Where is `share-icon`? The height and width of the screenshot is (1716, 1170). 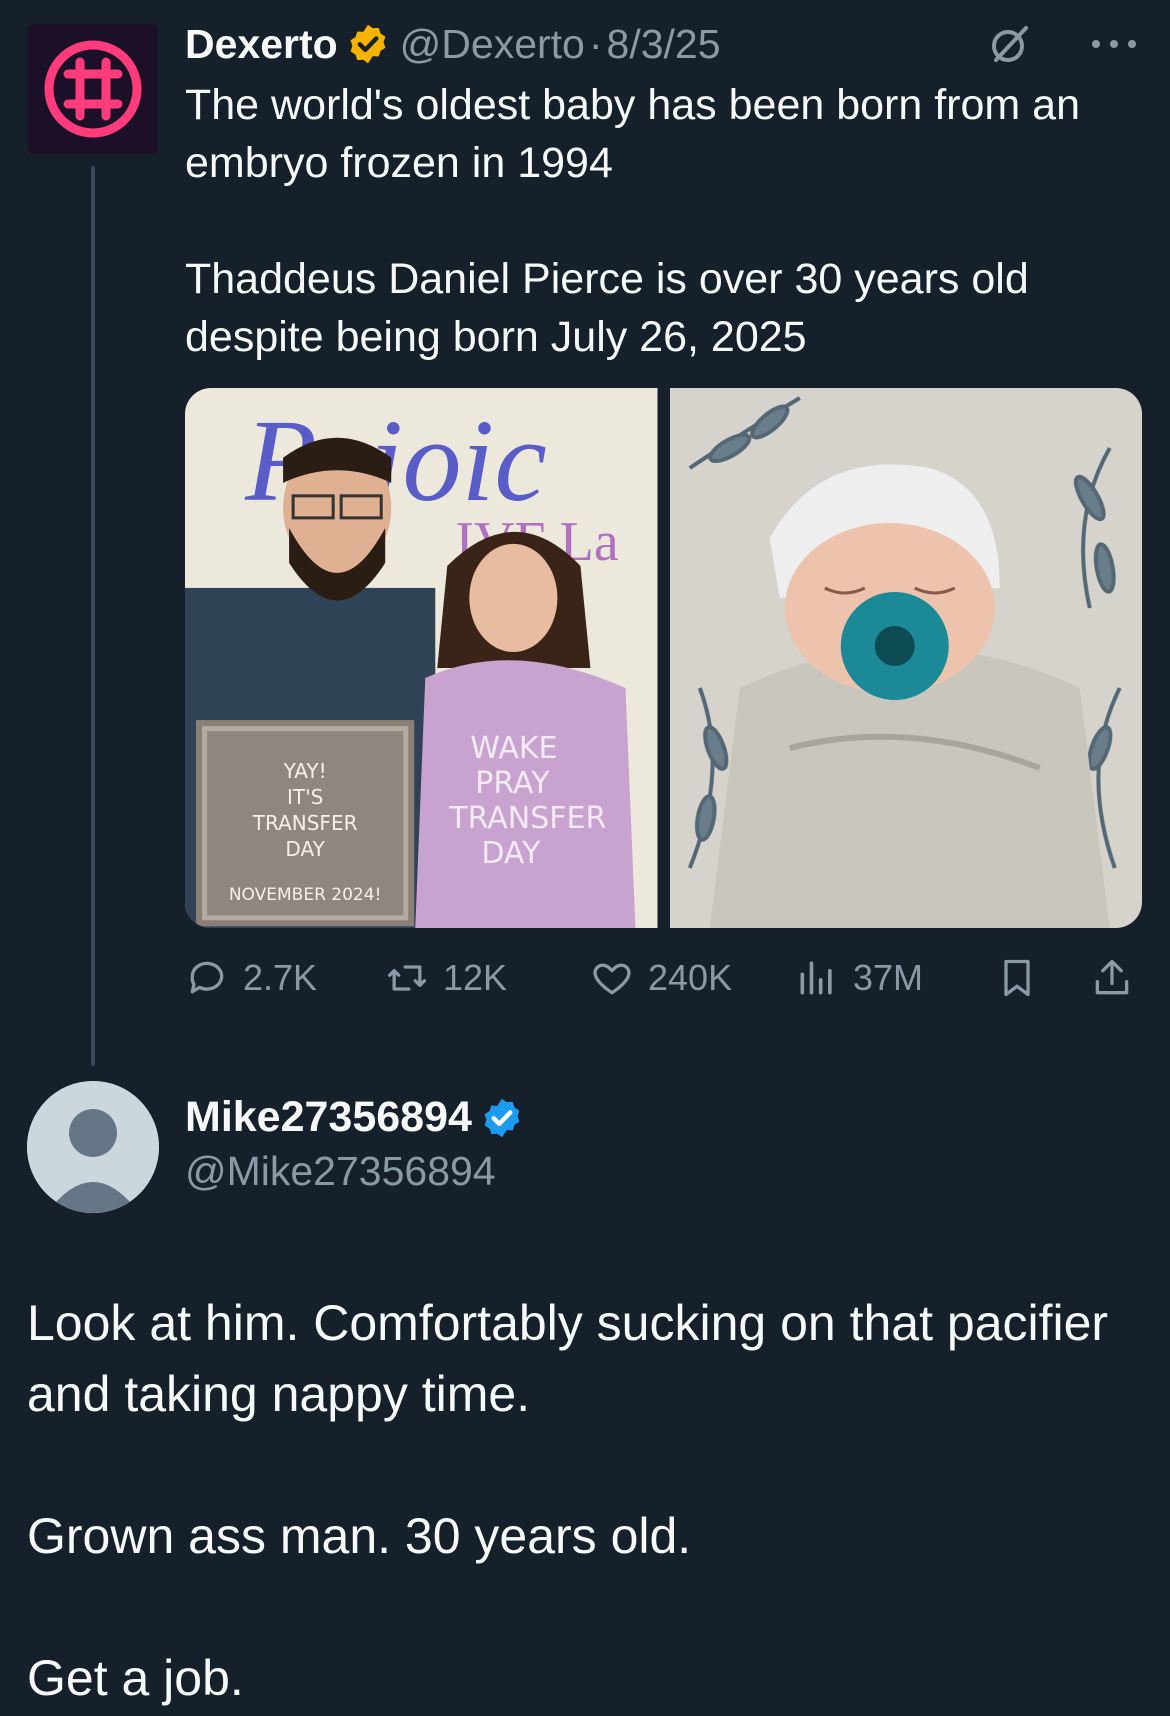 share-icon is located at coordinates (1112, 977).